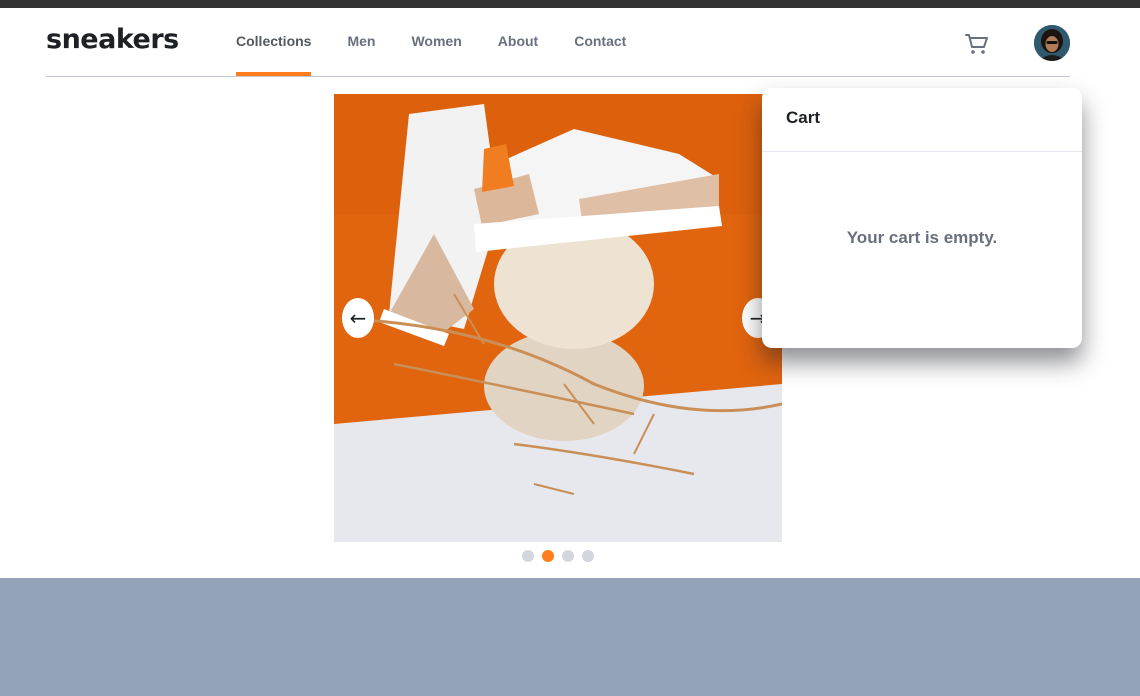  I want to click on nav-item-label: Contact, so click(600, 41).